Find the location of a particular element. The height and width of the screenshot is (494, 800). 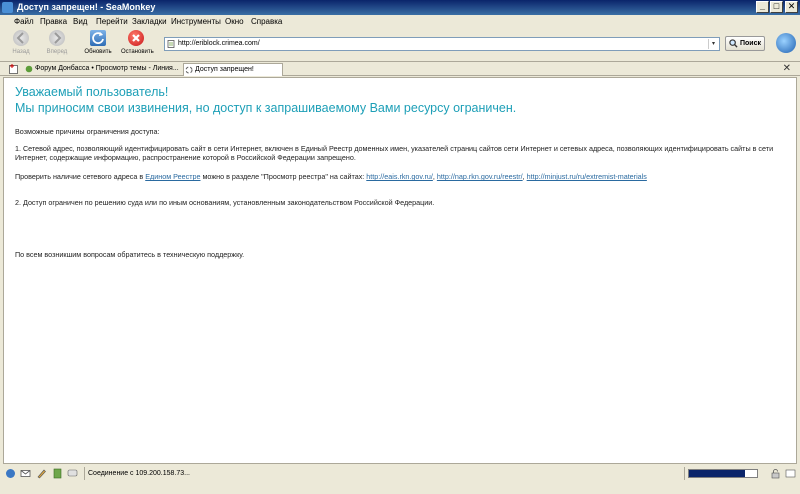

forward-button: Вперед is located at coordinates (57, 45).